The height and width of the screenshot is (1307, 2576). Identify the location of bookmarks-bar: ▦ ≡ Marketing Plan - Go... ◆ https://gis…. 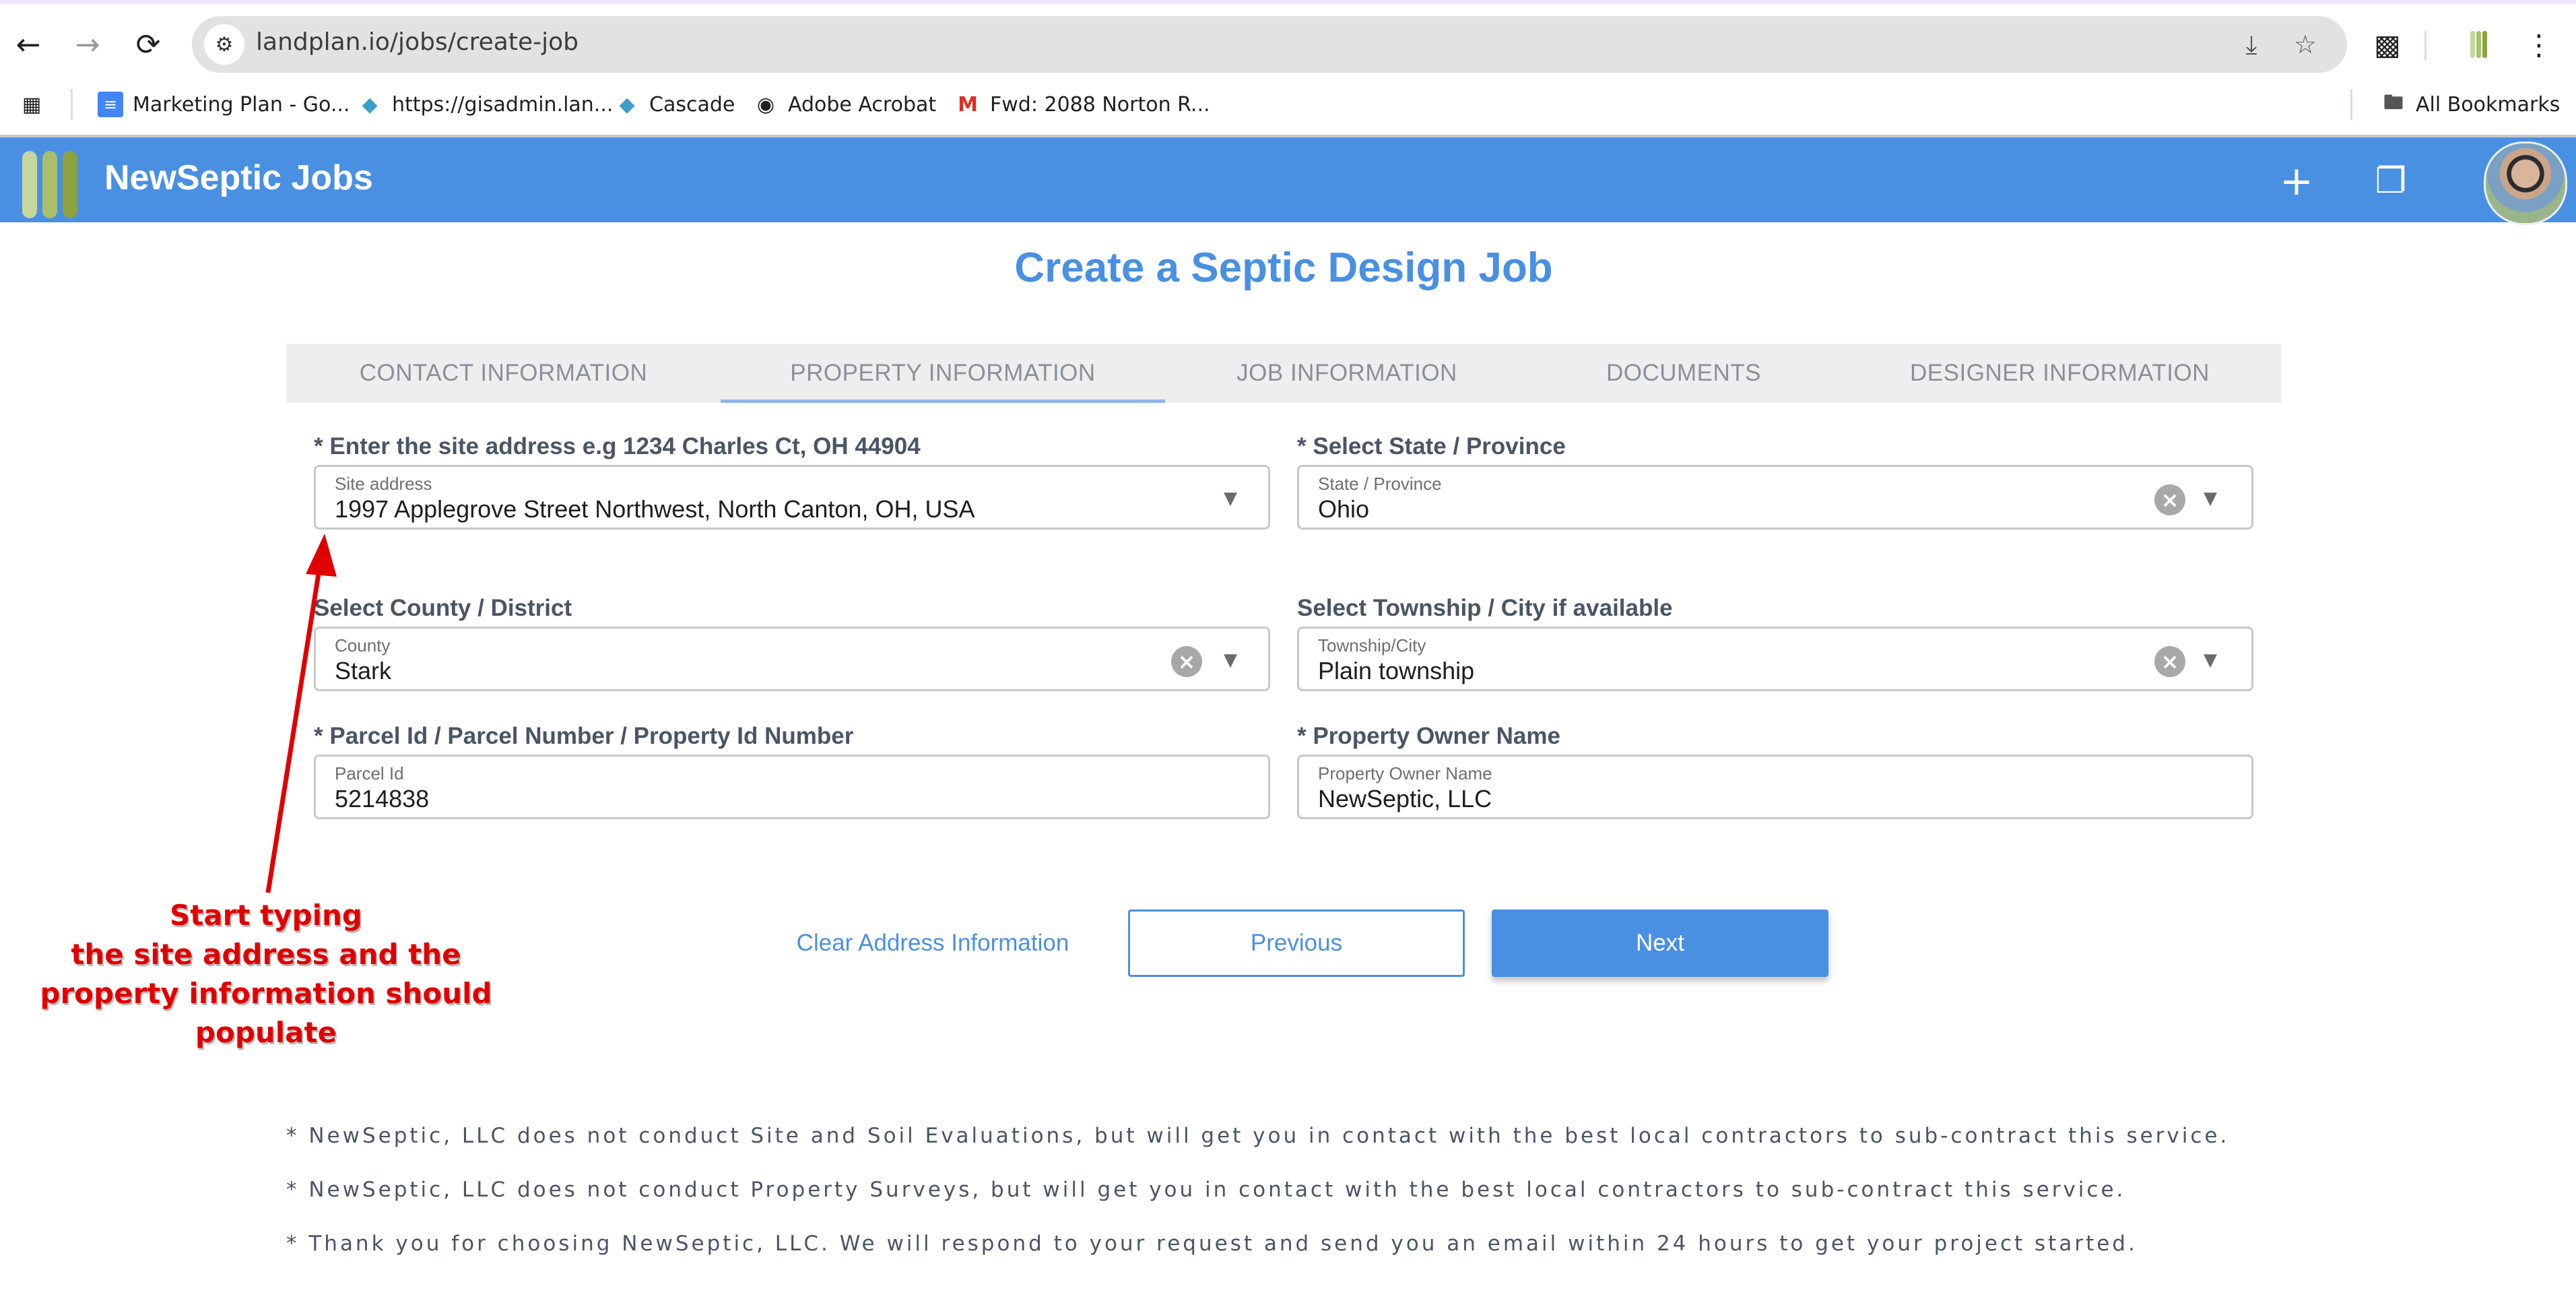
(1288, 104).